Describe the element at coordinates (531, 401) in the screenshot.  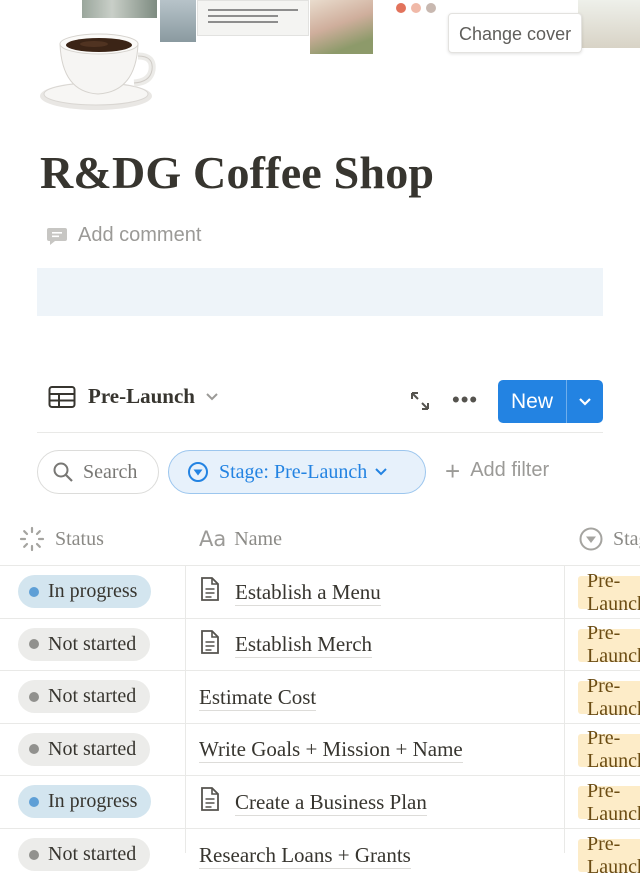
I see `new-button-label: New` at that location.